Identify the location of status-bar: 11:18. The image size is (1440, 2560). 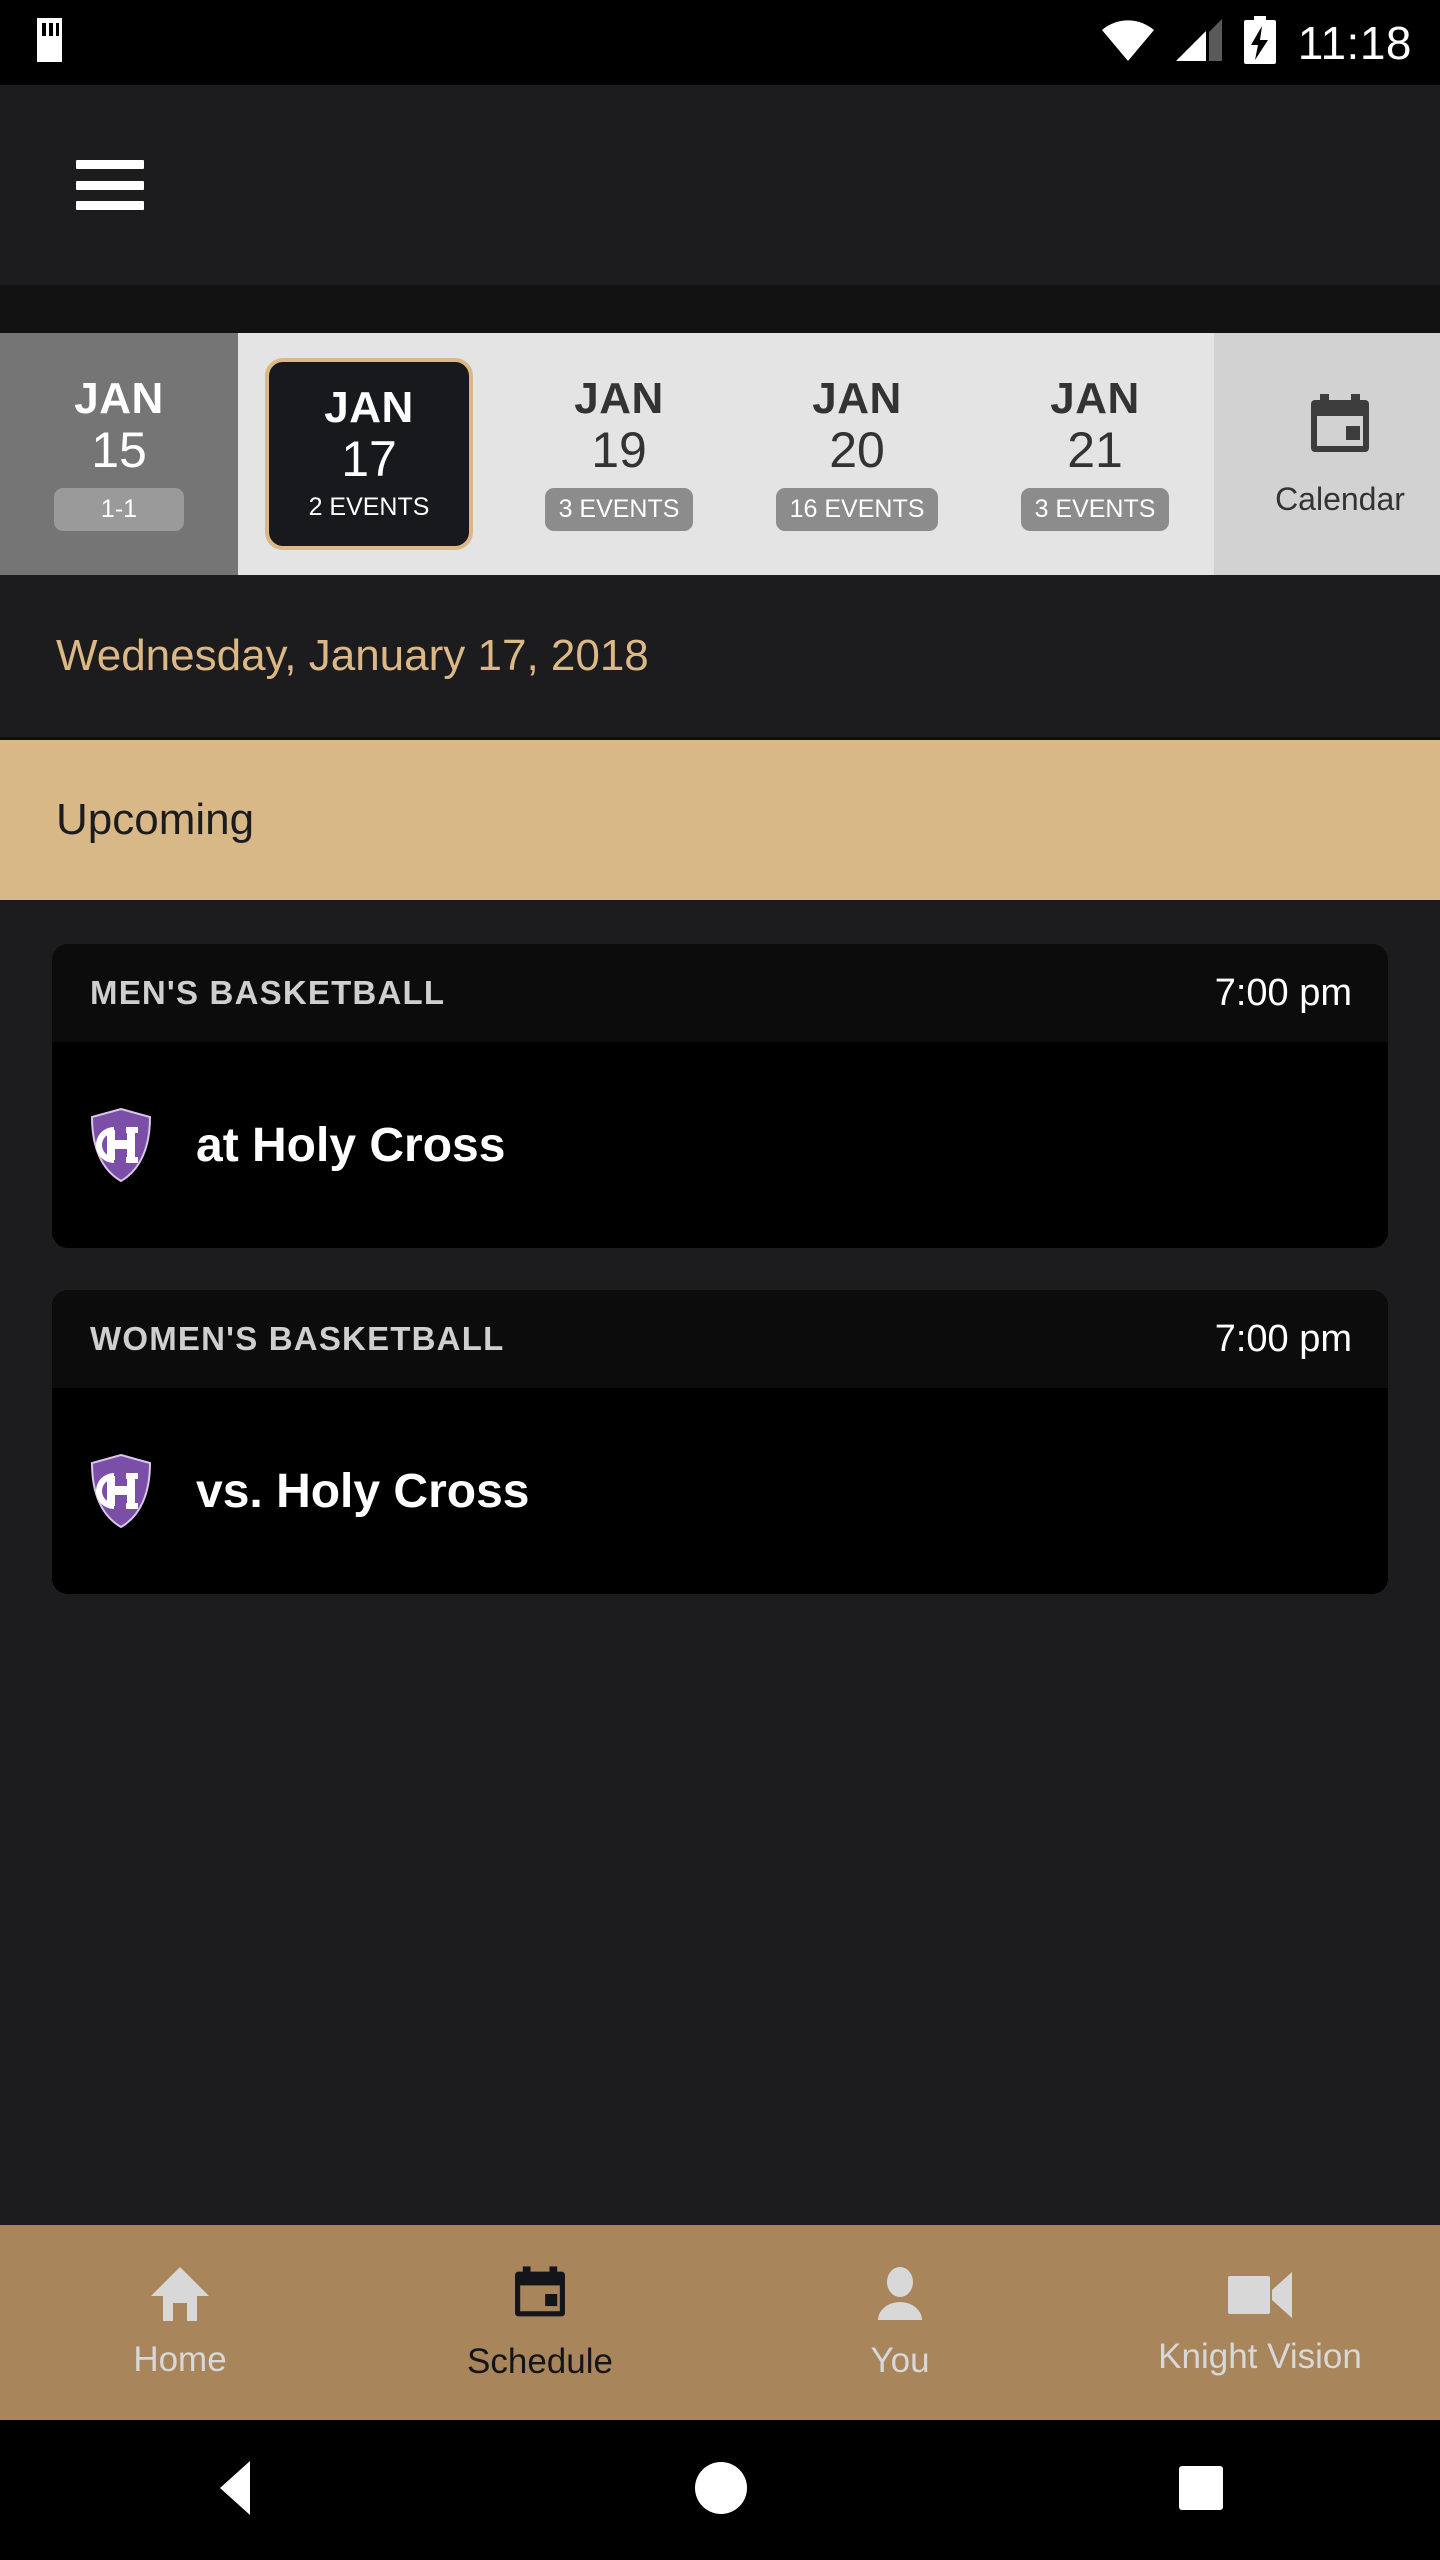
(720, 42).